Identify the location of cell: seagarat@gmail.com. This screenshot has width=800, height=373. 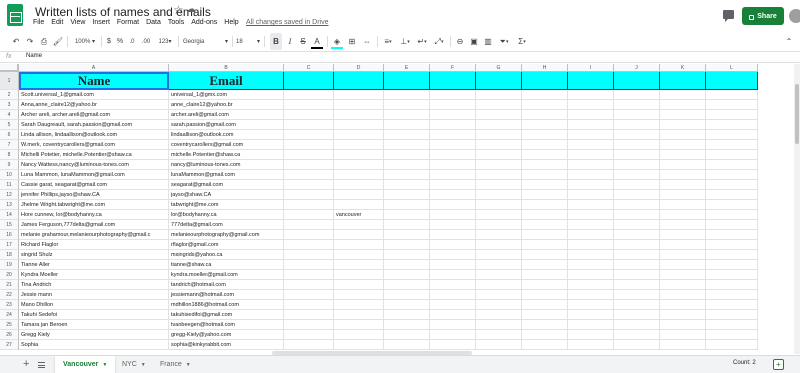
(226, 185).